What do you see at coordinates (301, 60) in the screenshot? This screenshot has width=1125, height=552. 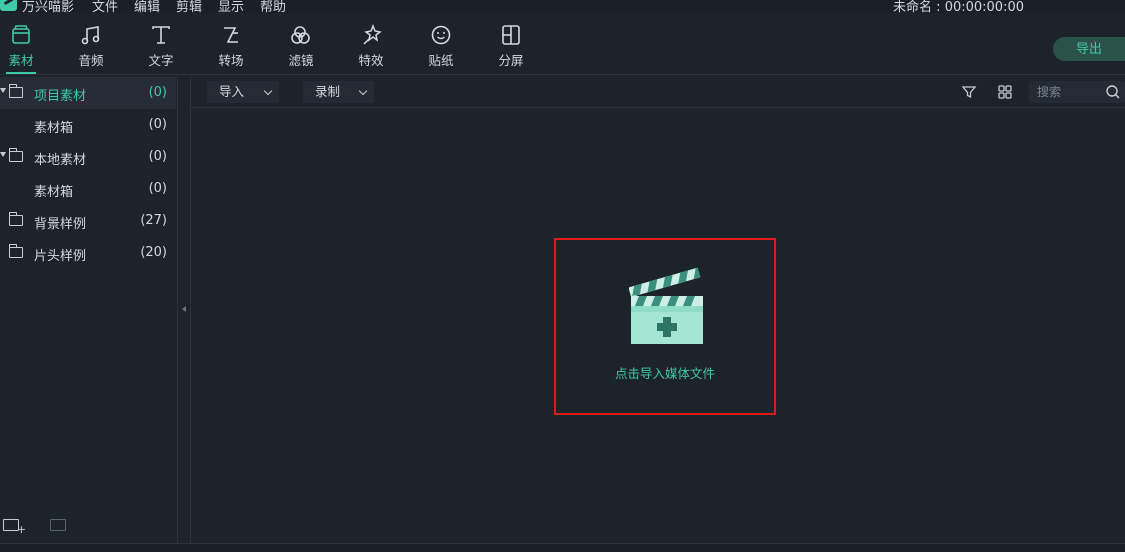 I see `tab-filter-label: 滤镜` at bounding box center [301, 60].